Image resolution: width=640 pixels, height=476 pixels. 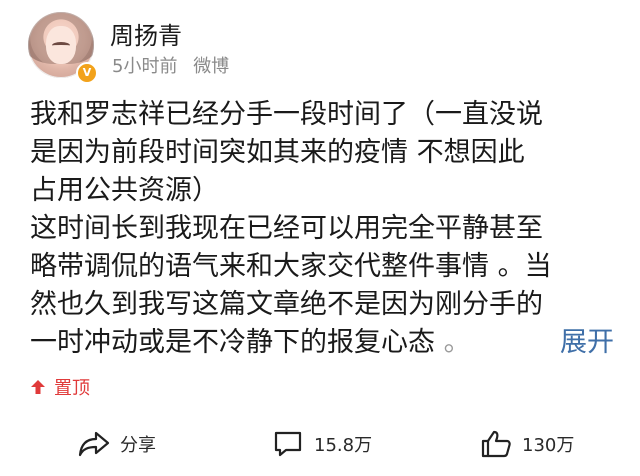 I want to click on author-name: 周扬青, so click(x=146, y=36).